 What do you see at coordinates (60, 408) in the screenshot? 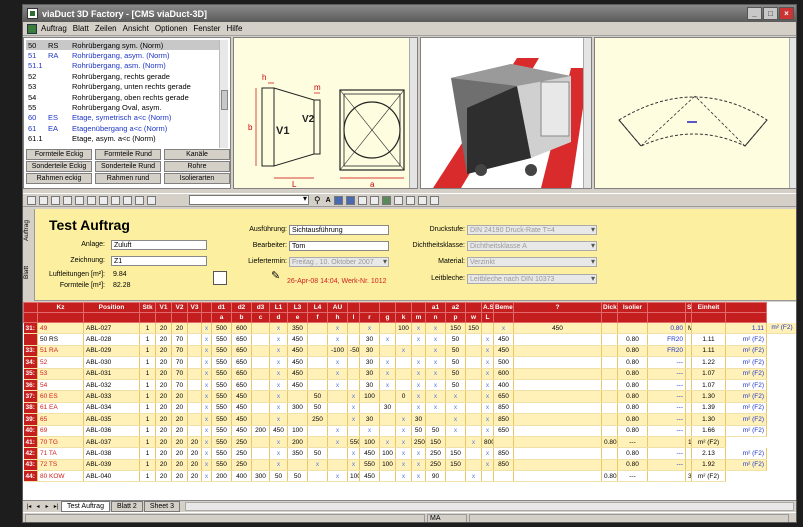
I see `table-cell: 61 EA` at bounding box center [60, 408].